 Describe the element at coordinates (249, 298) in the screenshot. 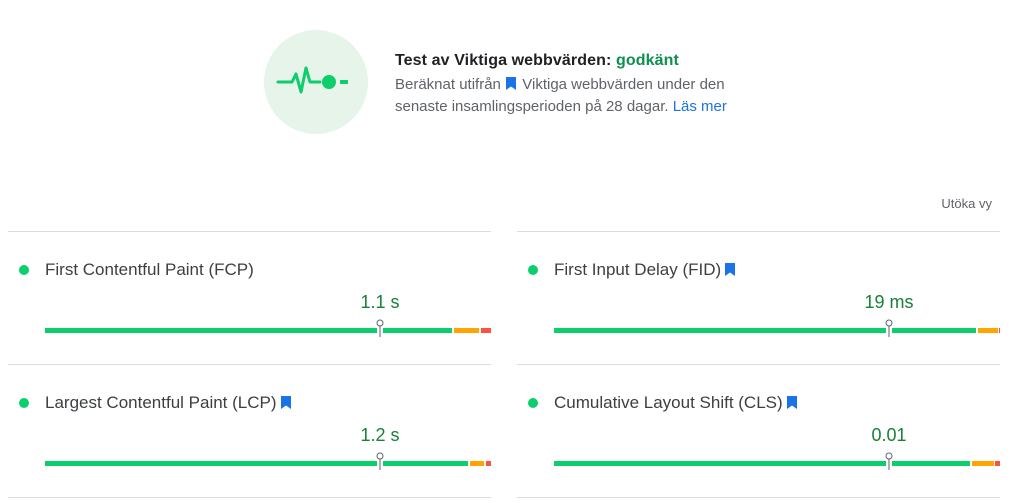

I see `metric-fcp: First Contentful Paint (FCP) 1.1 s` at that location.